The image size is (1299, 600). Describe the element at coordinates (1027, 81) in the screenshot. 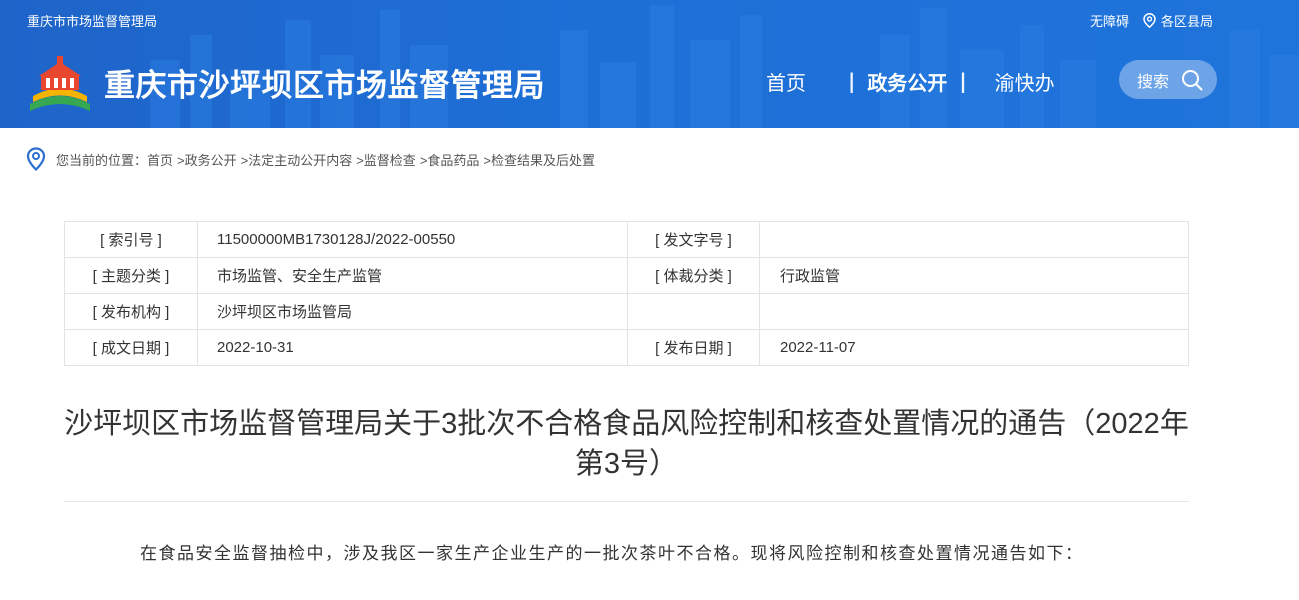

I see `nav-yukuaiban: 渝快办` at that location.